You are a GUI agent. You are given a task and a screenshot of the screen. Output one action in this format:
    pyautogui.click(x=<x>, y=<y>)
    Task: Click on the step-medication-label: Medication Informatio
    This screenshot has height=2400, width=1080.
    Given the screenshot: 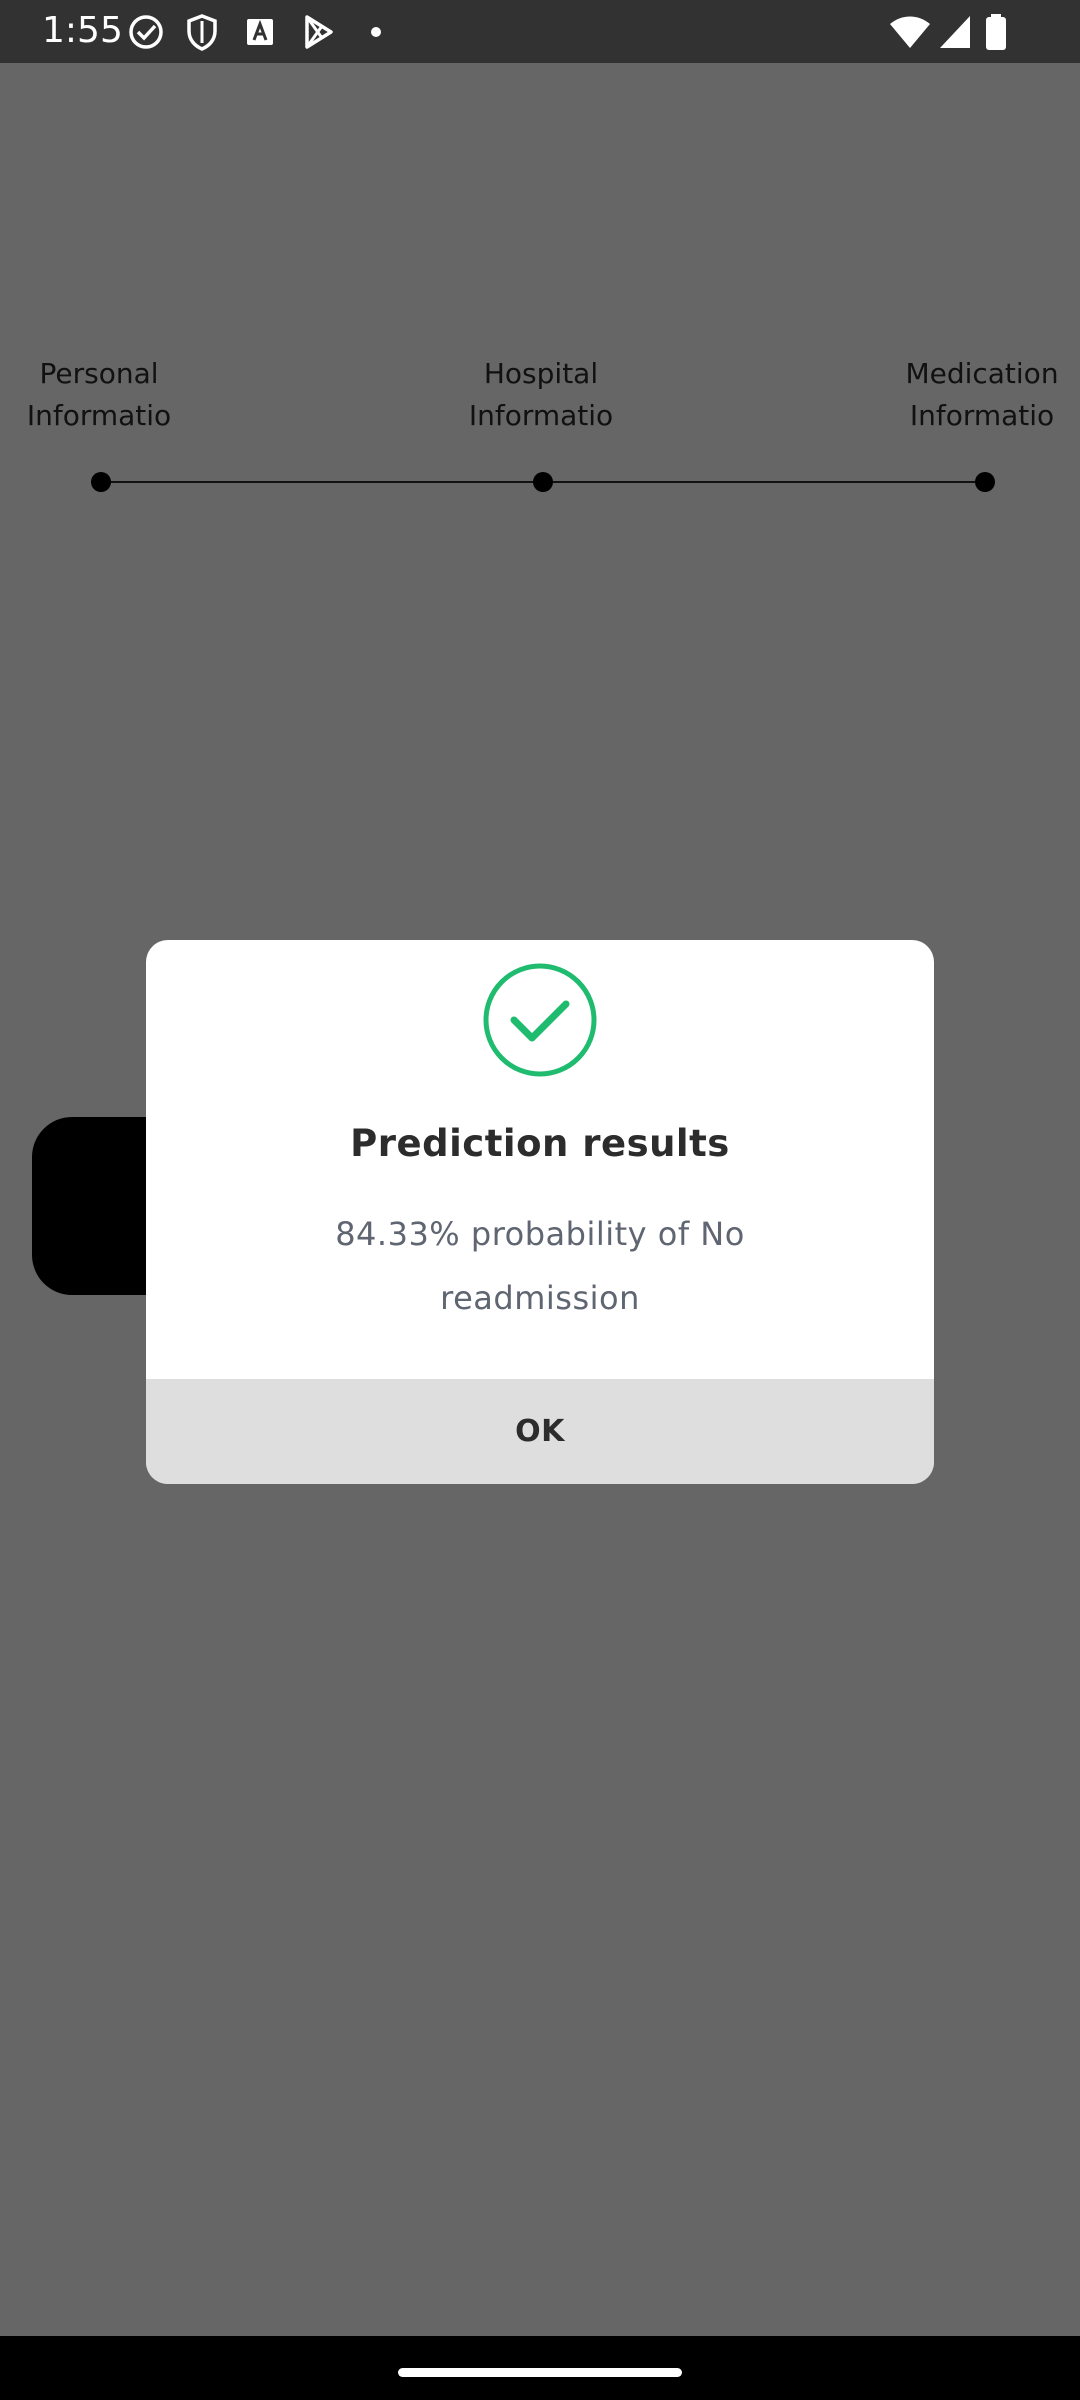 What is the action you would take?
    pyautogui.click(x=981, y=395)
    